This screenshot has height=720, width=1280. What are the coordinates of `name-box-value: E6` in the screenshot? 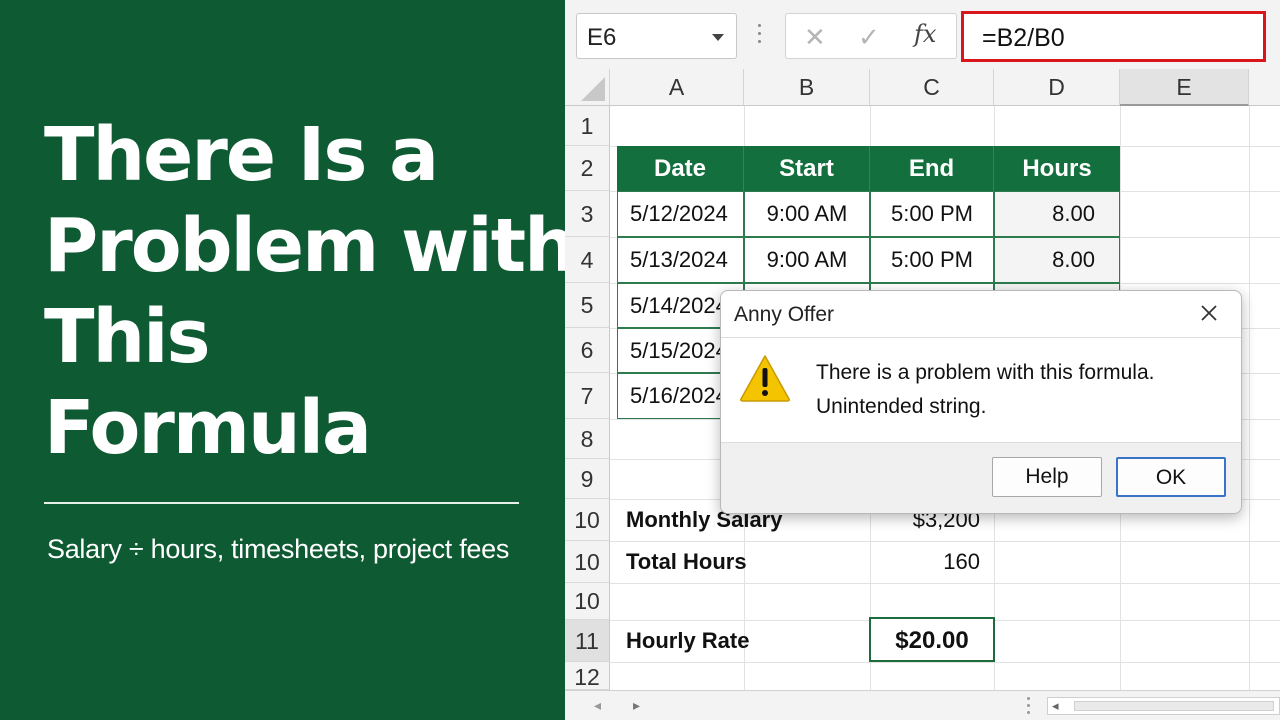 It's located at (602, 37).